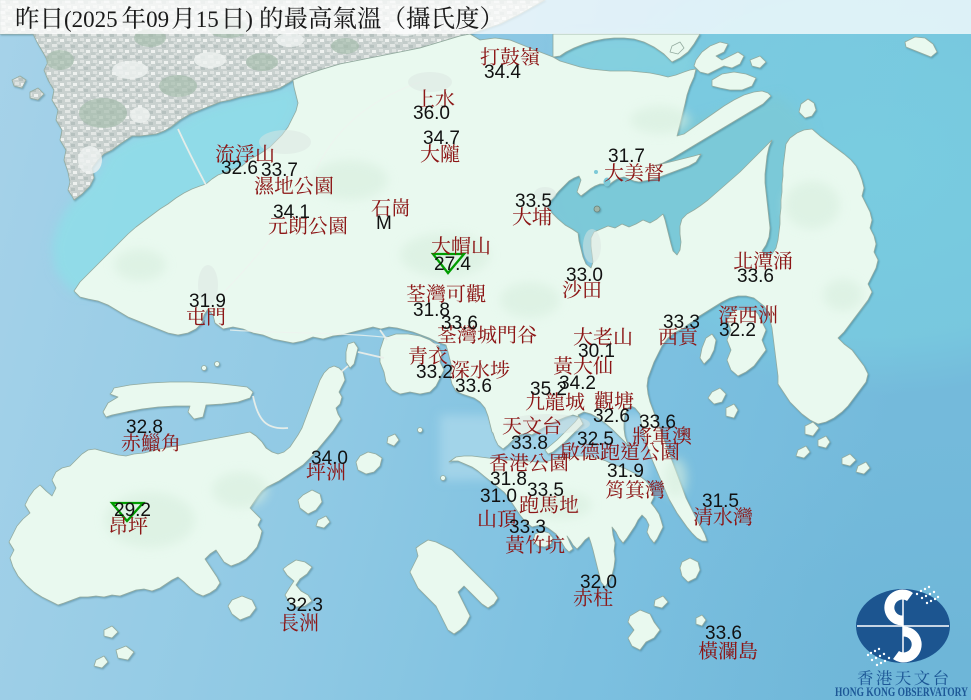  I want to click on svg-text: M, so click(384, 223).